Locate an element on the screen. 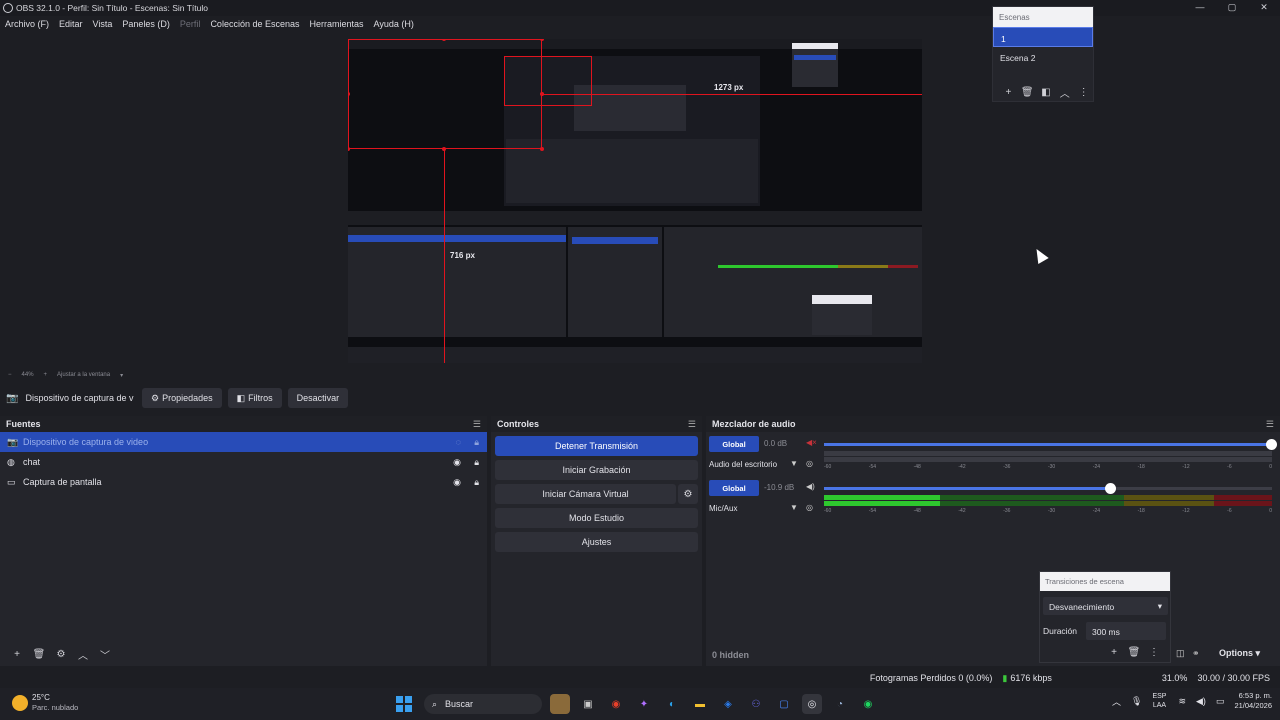 This screenshot has width=1280, height=720. start-record-button: Iniciar Grabación is located at coordinates (596, 470).